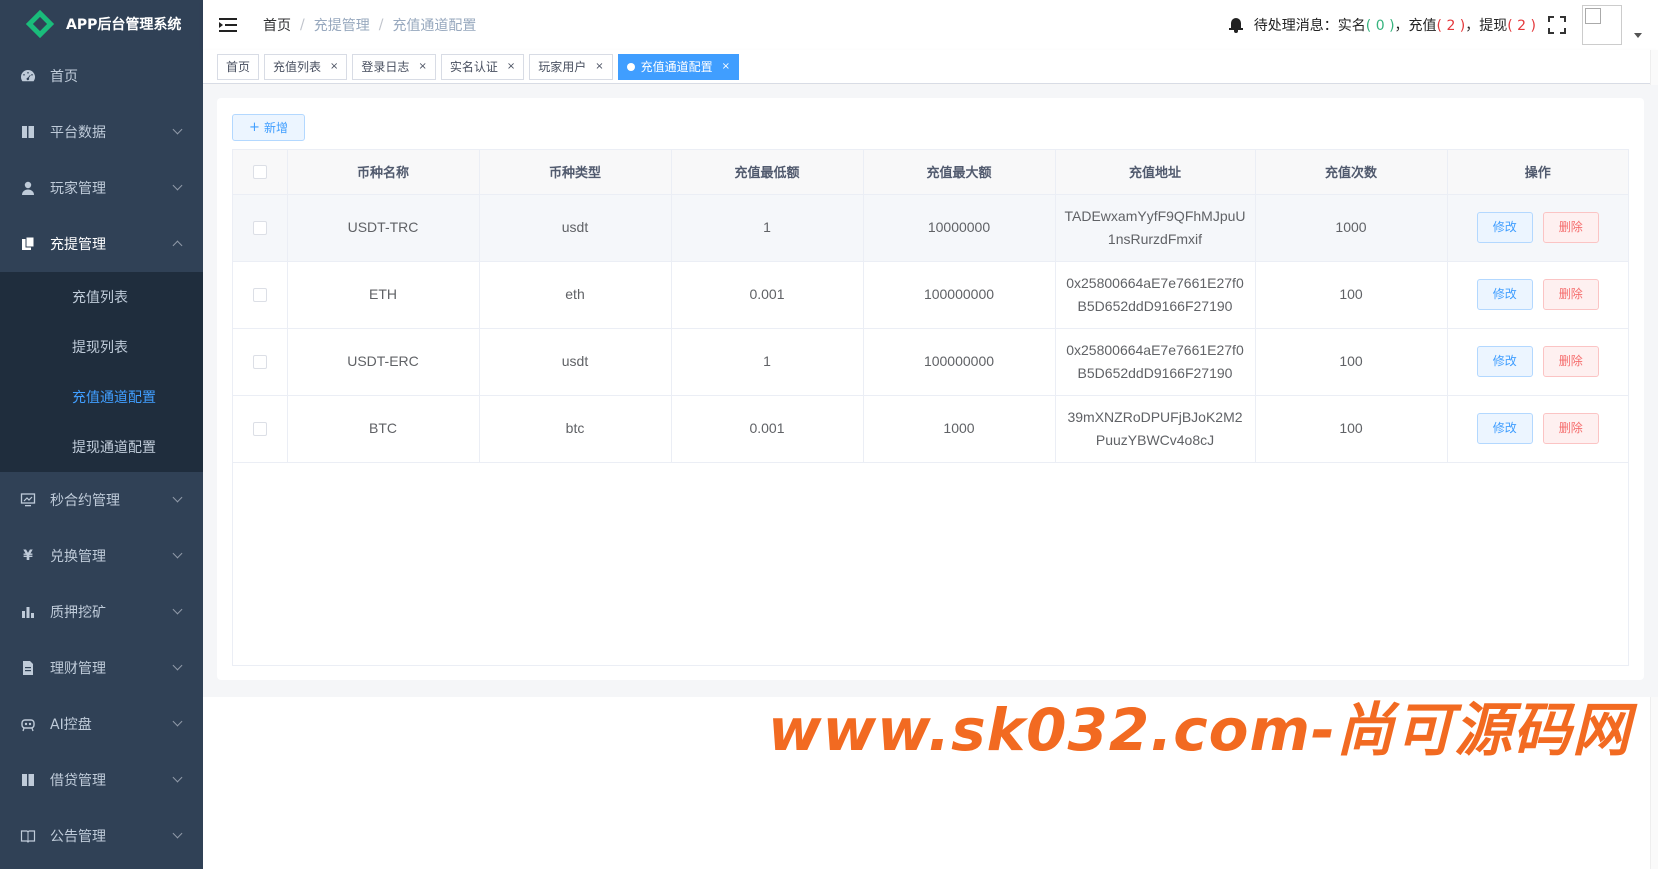 The height and width of the screenshot is (869, 1658). What do you see at coordinates (575, 172) in the screenshot?
I see `column-header: 币种类型` at bounding box center [575, 172].